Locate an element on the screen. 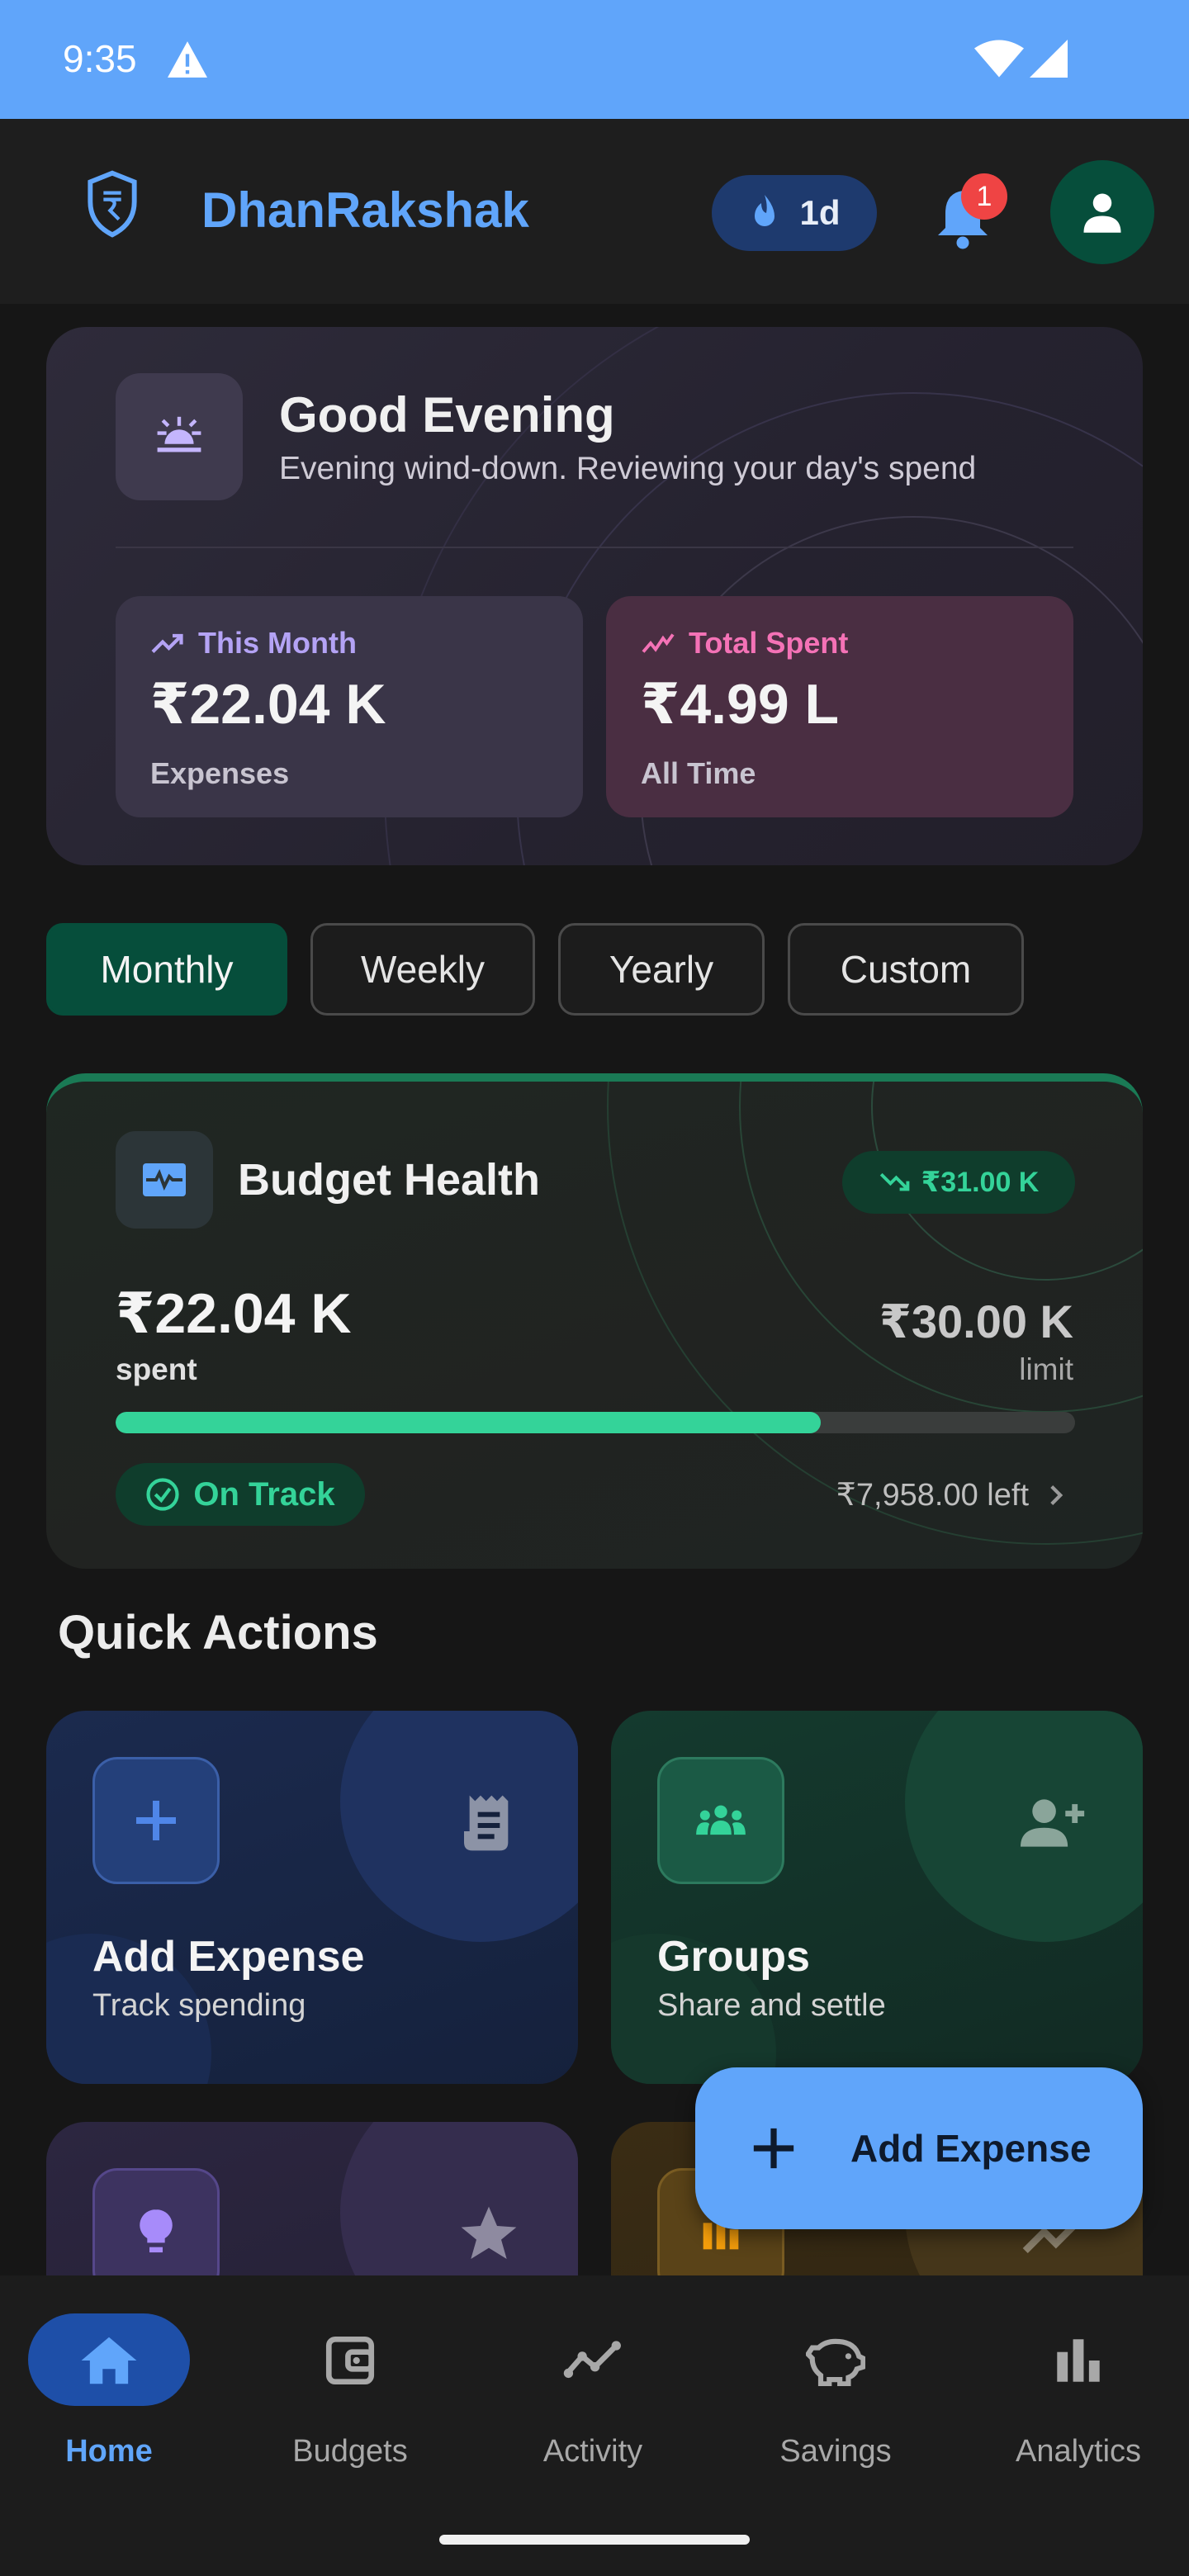 The image size is (1189, 2576). star-icon is located at coordinates (489, 2232).